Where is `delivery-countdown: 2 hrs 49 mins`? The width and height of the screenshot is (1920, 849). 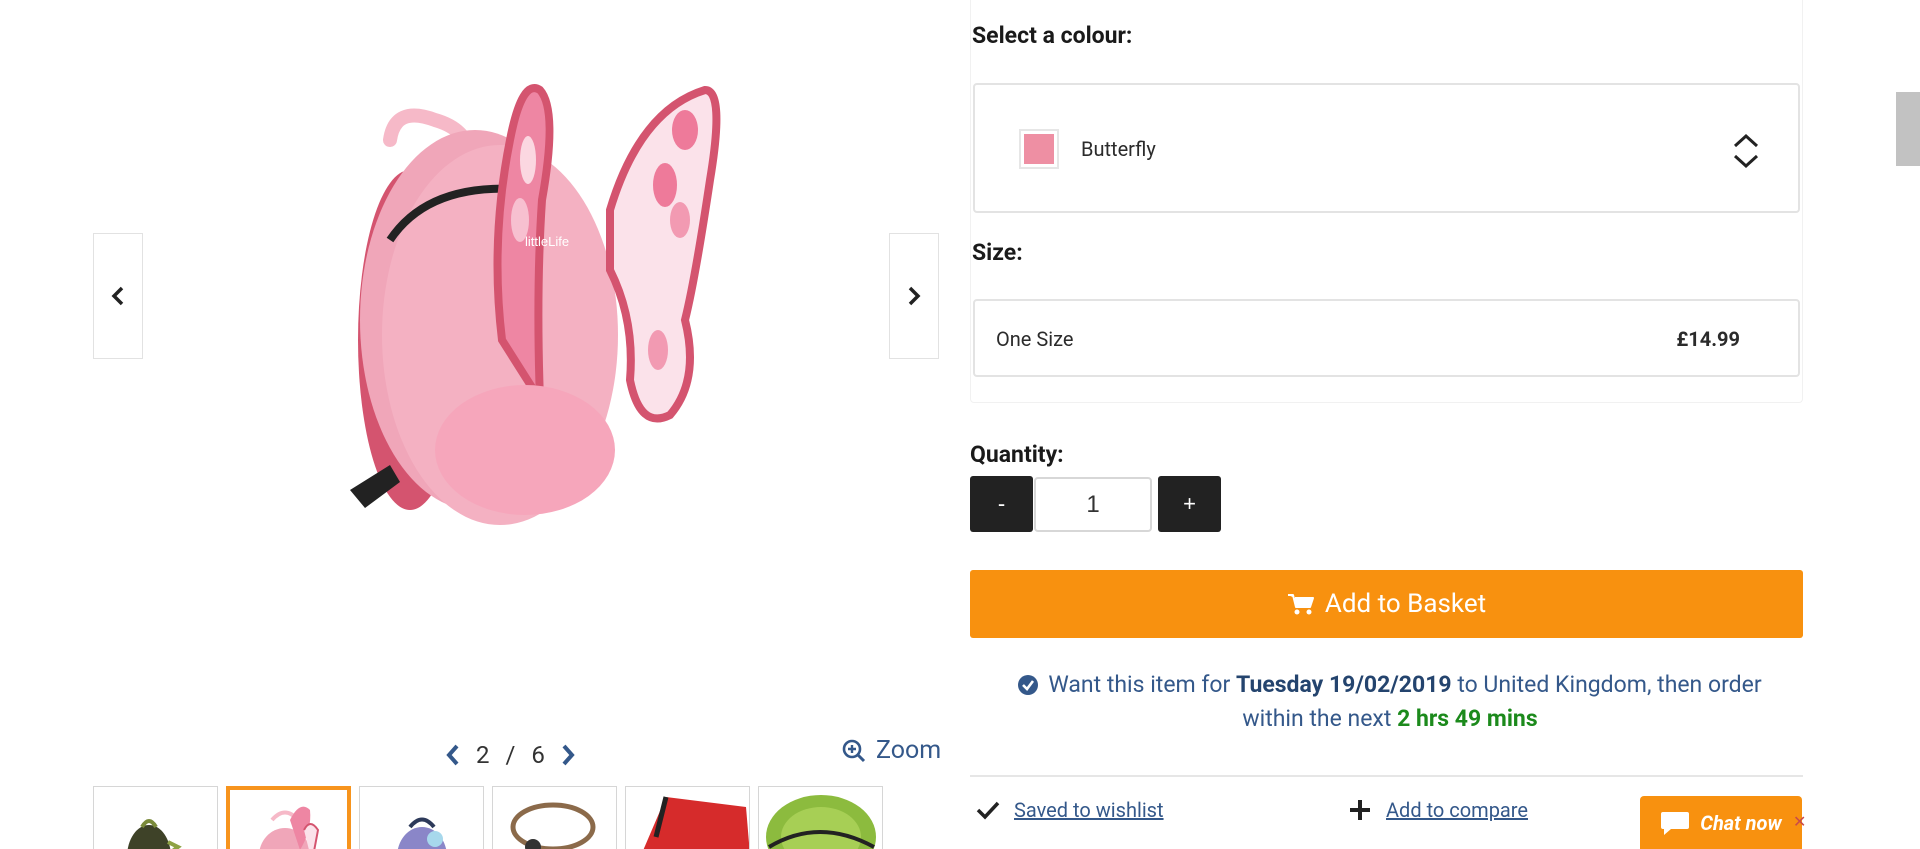
delivery-countdown: 2 hrs 49 mins is located at coordinates (1467, 718).